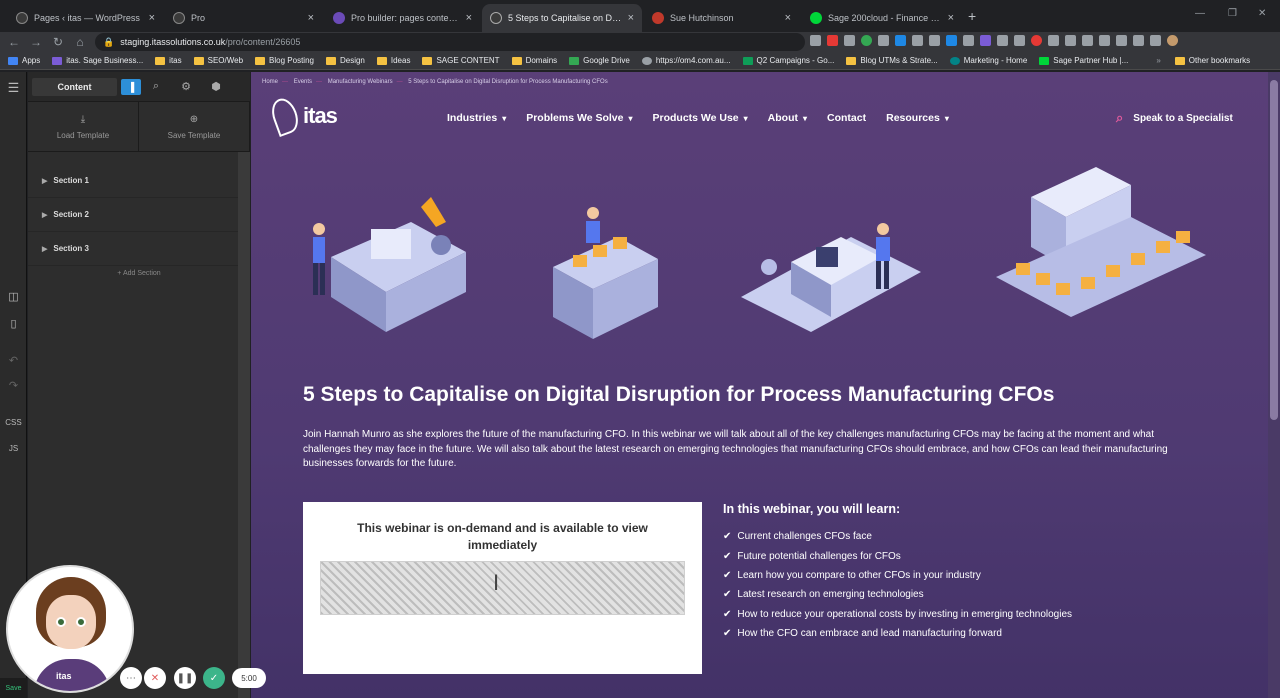  Describe the element at coordinates (1200, 13) in the screenshot. I see `minimize-icon: —` at that location.